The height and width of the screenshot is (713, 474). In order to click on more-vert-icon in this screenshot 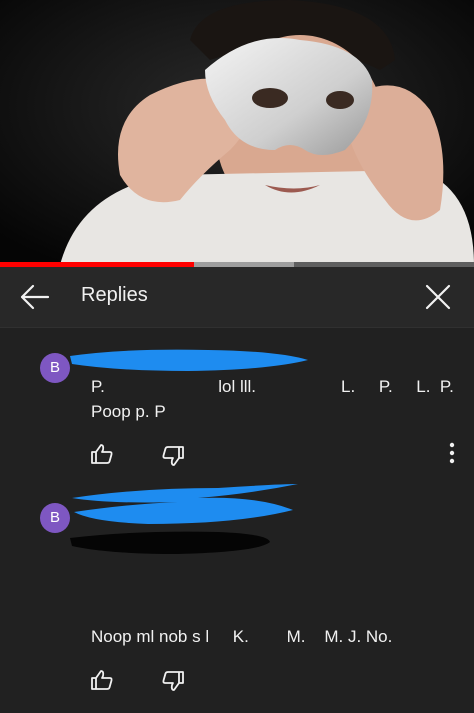, I will do `click(452, 453)`.